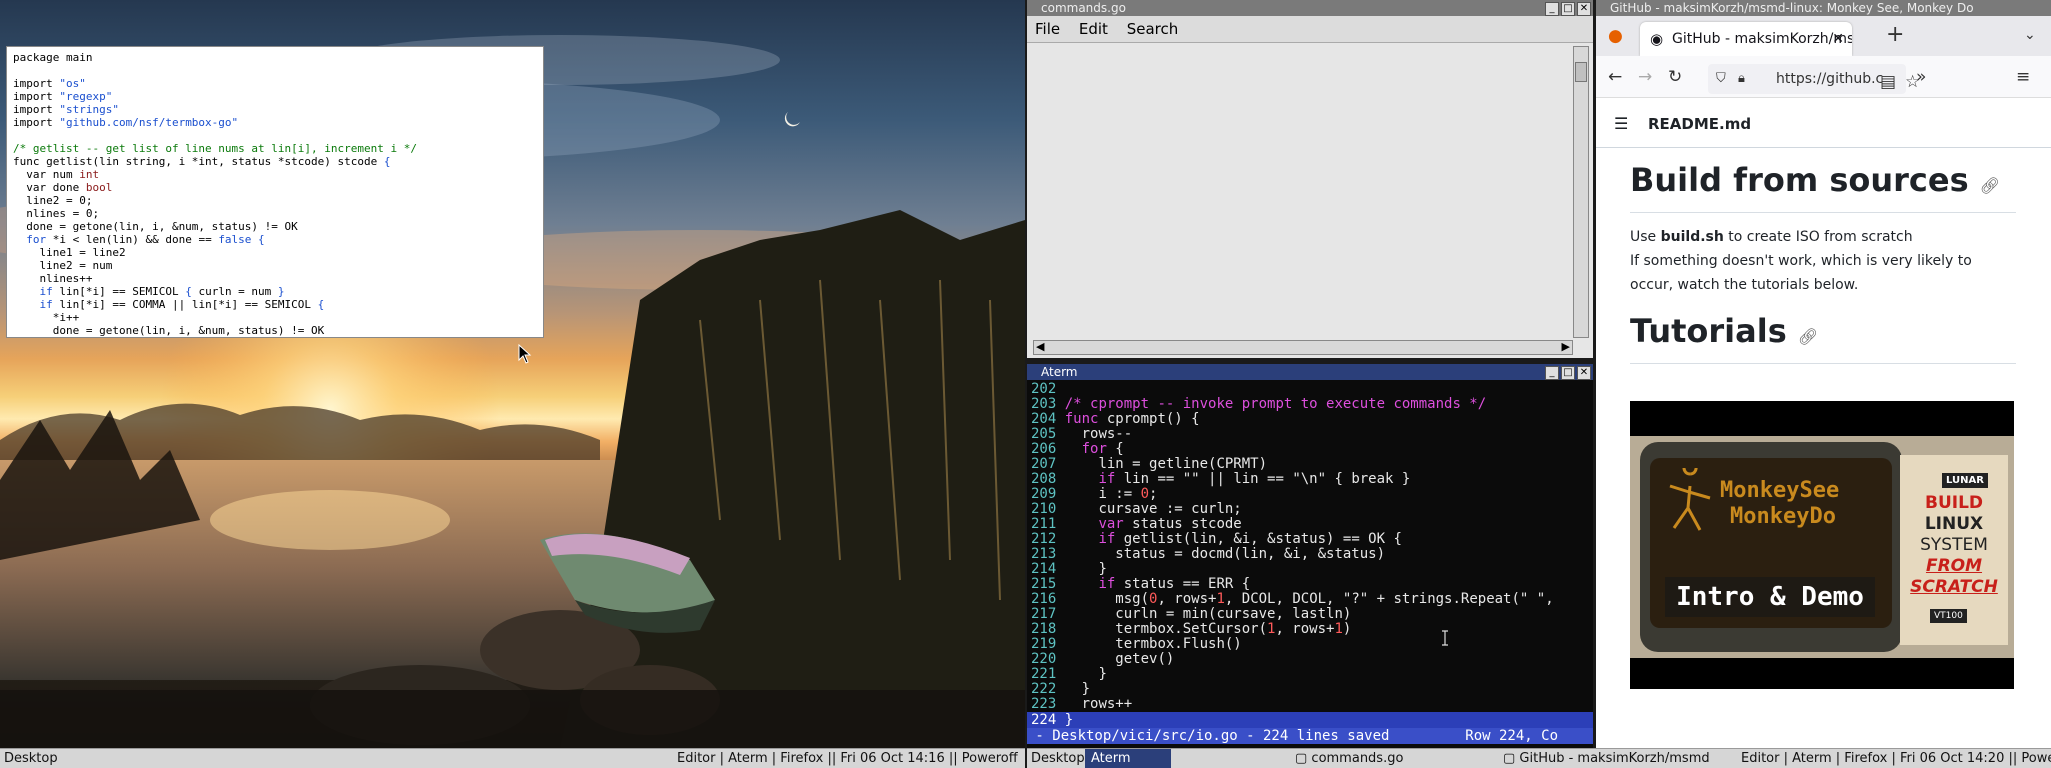 This screenshot has height=768, width=2051. I want to click on brand-badge: LUNAR, so click(1965, 480).